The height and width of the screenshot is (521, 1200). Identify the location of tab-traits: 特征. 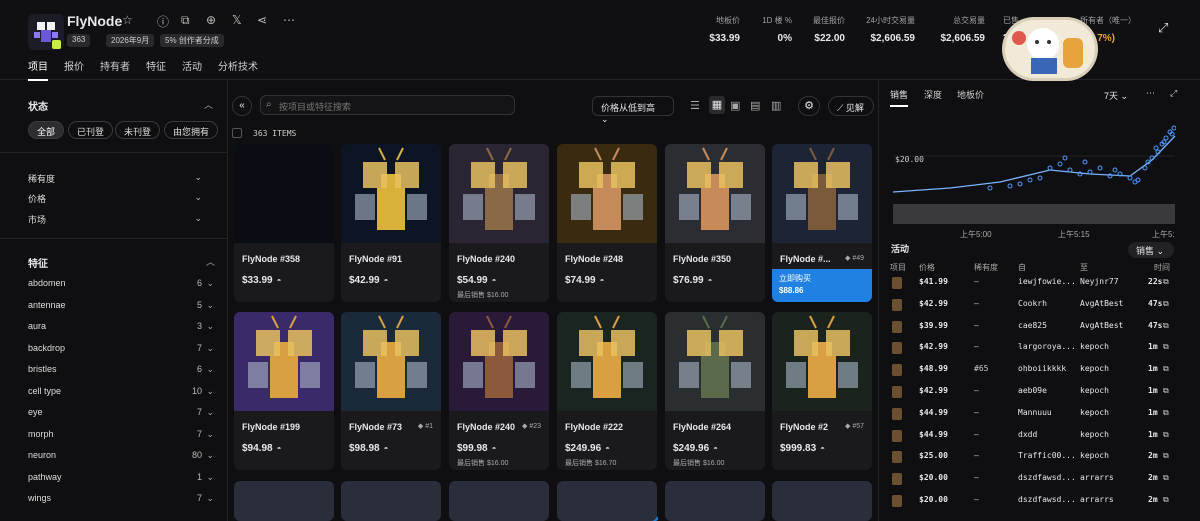
(156, 69).